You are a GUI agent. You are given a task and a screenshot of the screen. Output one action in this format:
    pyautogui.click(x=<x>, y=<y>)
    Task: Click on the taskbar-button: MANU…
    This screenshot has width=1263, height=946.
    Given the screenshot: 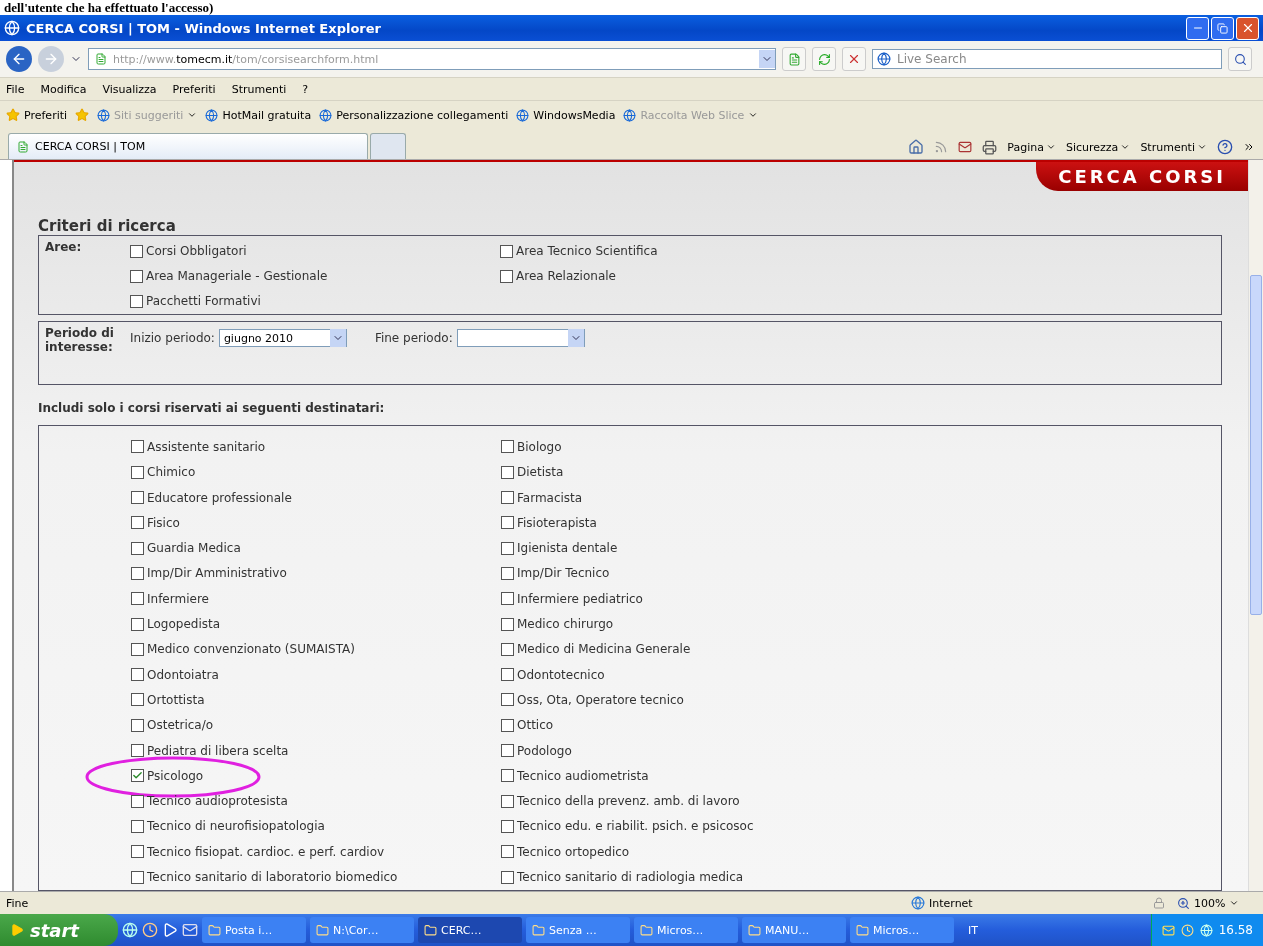 What is the action you would take?
    pyautogui.click(x=794, y=930)
    